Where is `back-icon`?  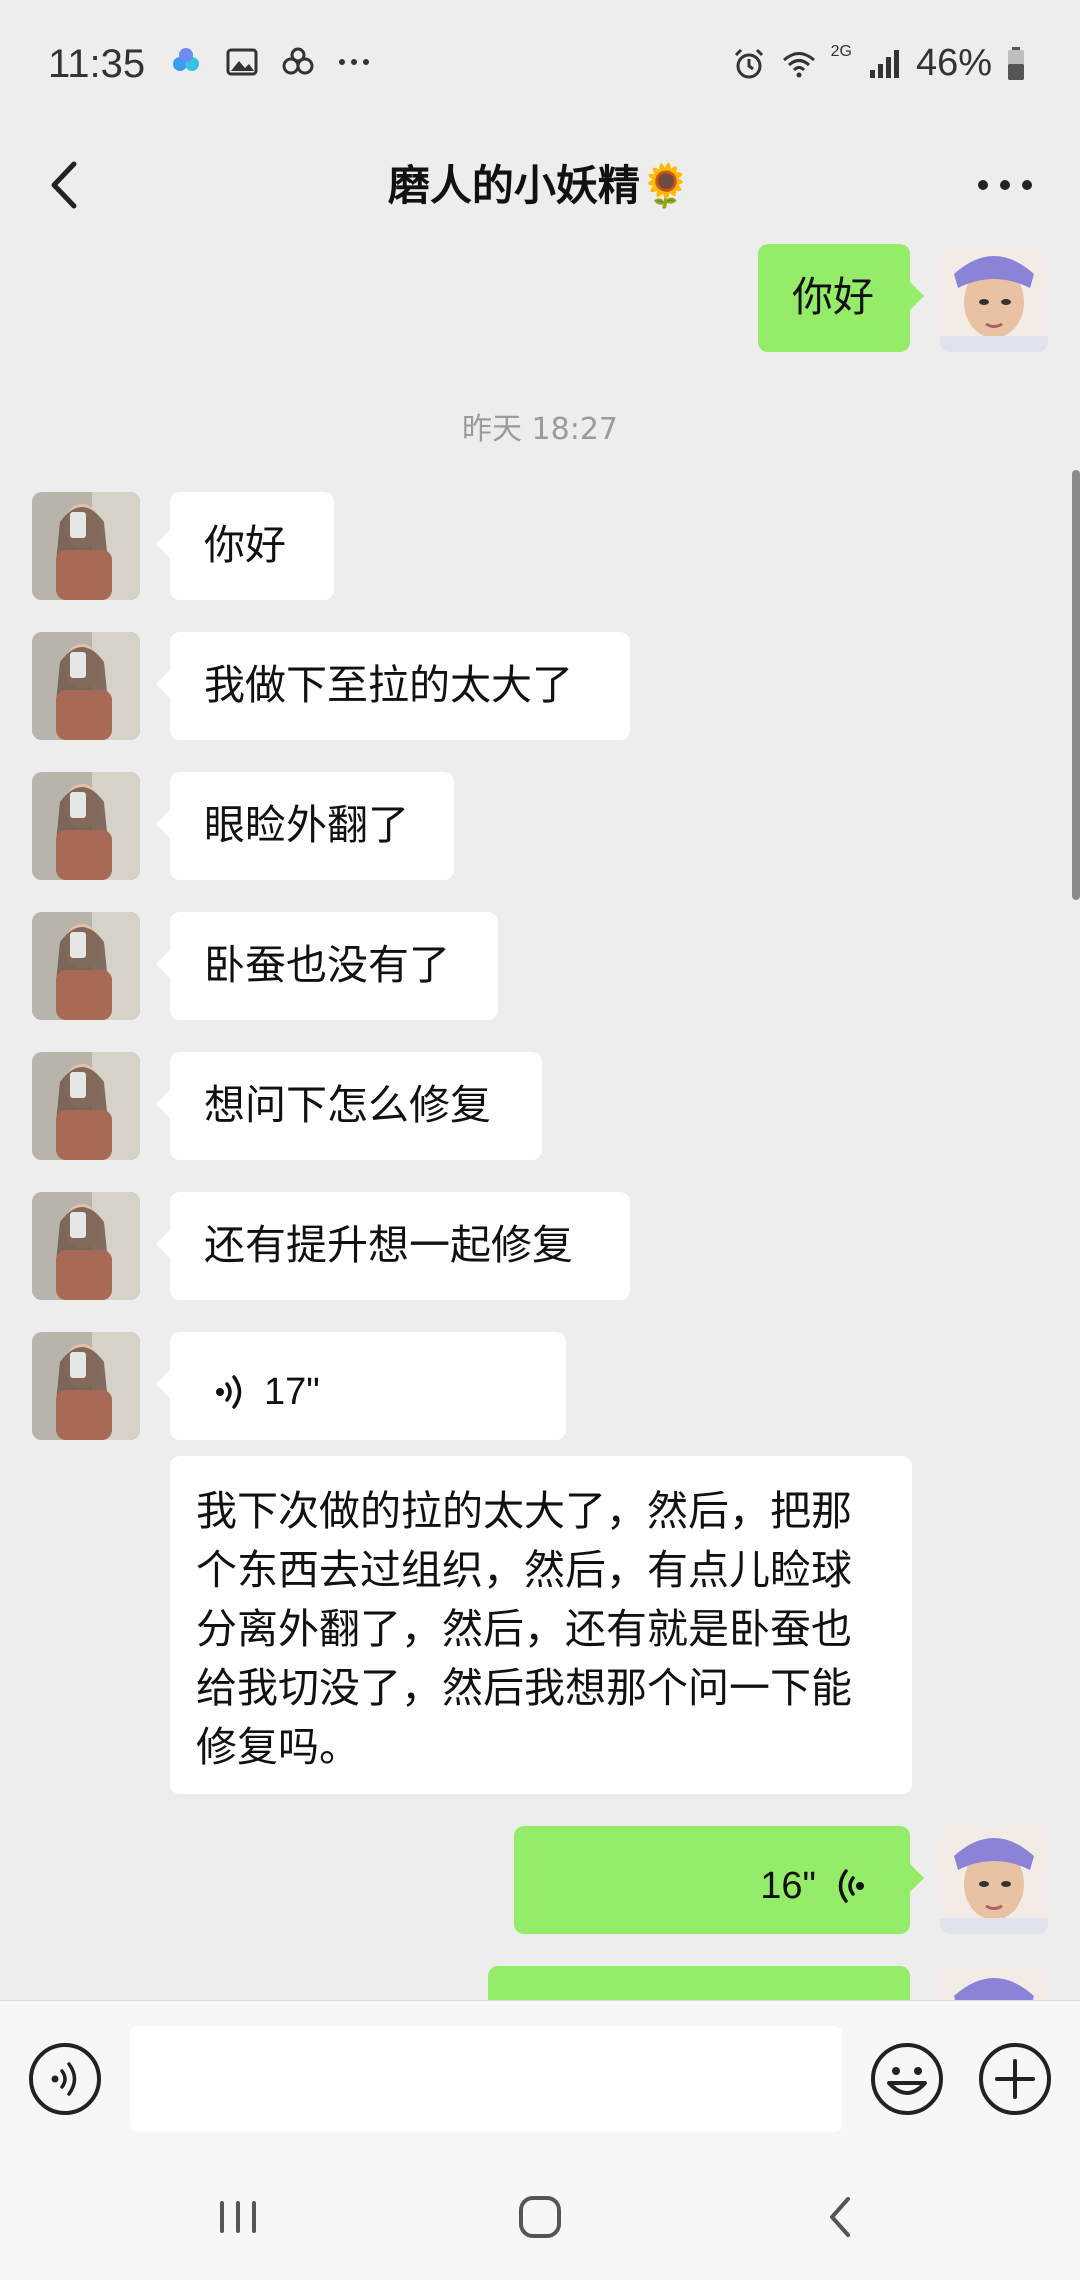
back-icon is located at coordinates (842, 2217).